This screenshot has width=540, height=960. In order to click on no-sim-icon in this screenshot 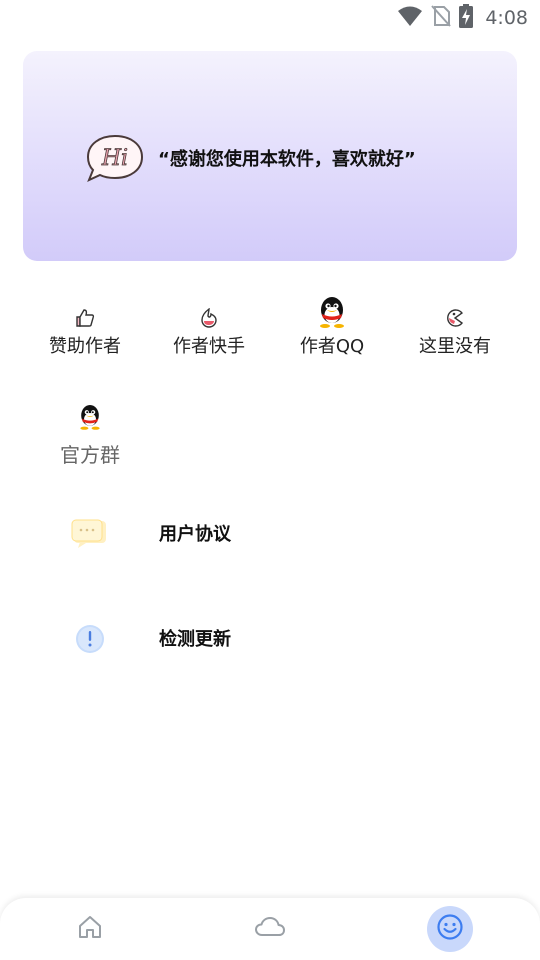, I will do `click(441, 18)`.